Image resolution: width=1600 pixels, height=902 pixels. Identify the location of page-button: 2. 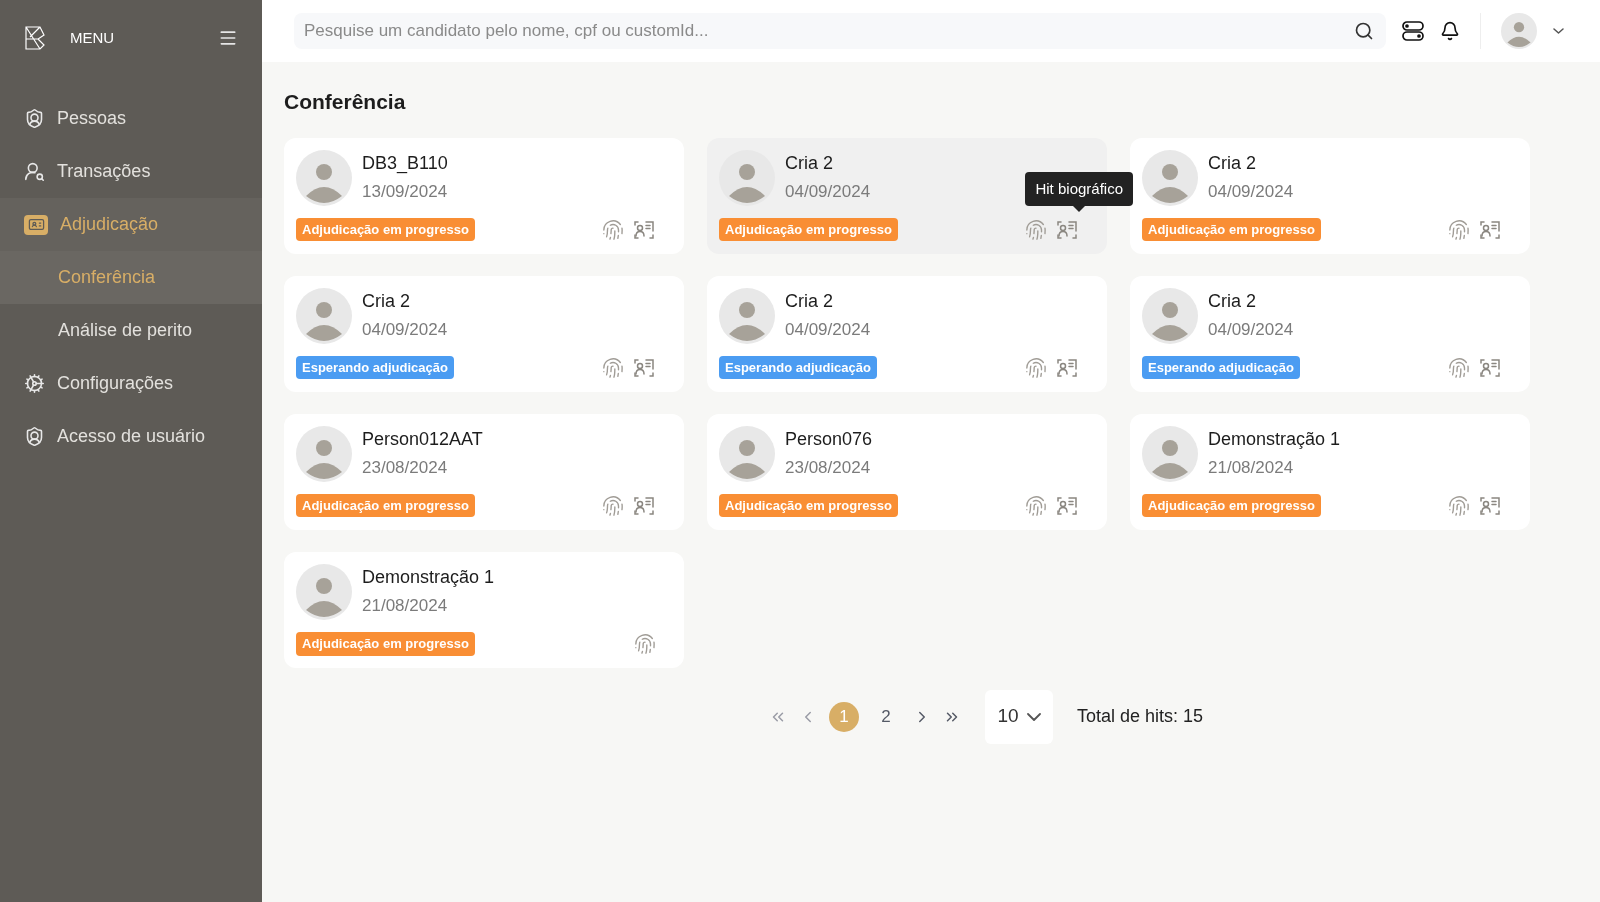
(885, 716).